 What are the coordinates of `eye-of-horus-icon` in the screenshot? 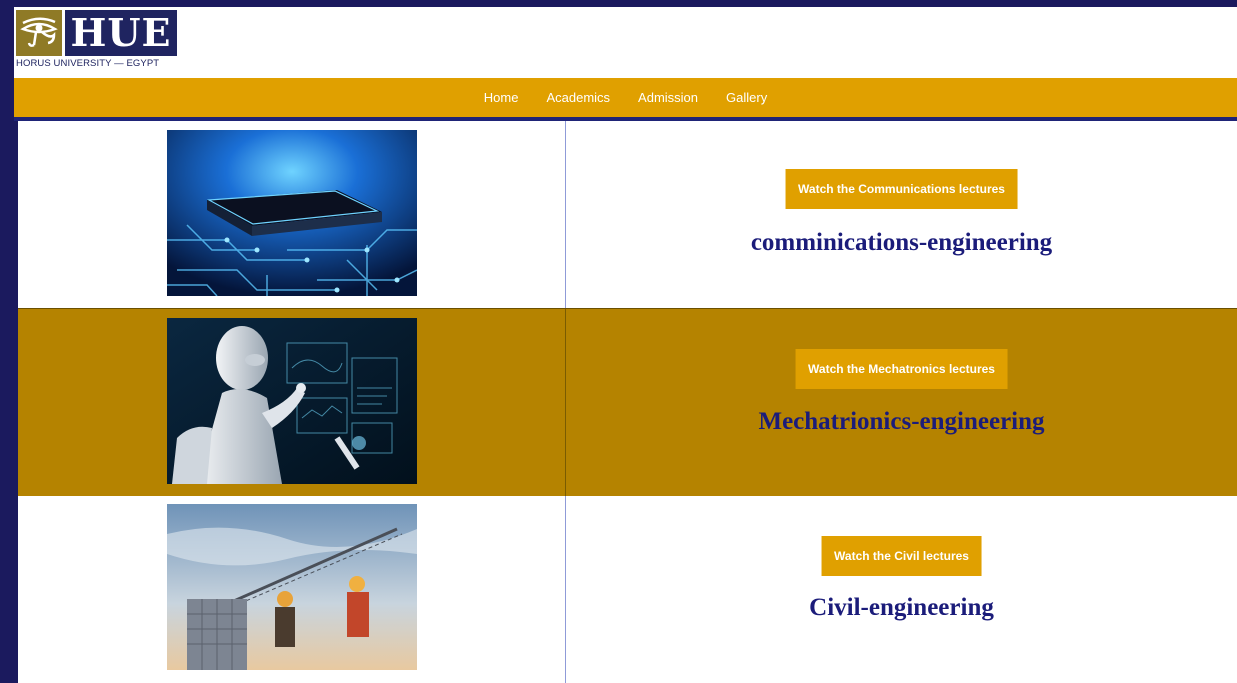 It's located at (39, 33).